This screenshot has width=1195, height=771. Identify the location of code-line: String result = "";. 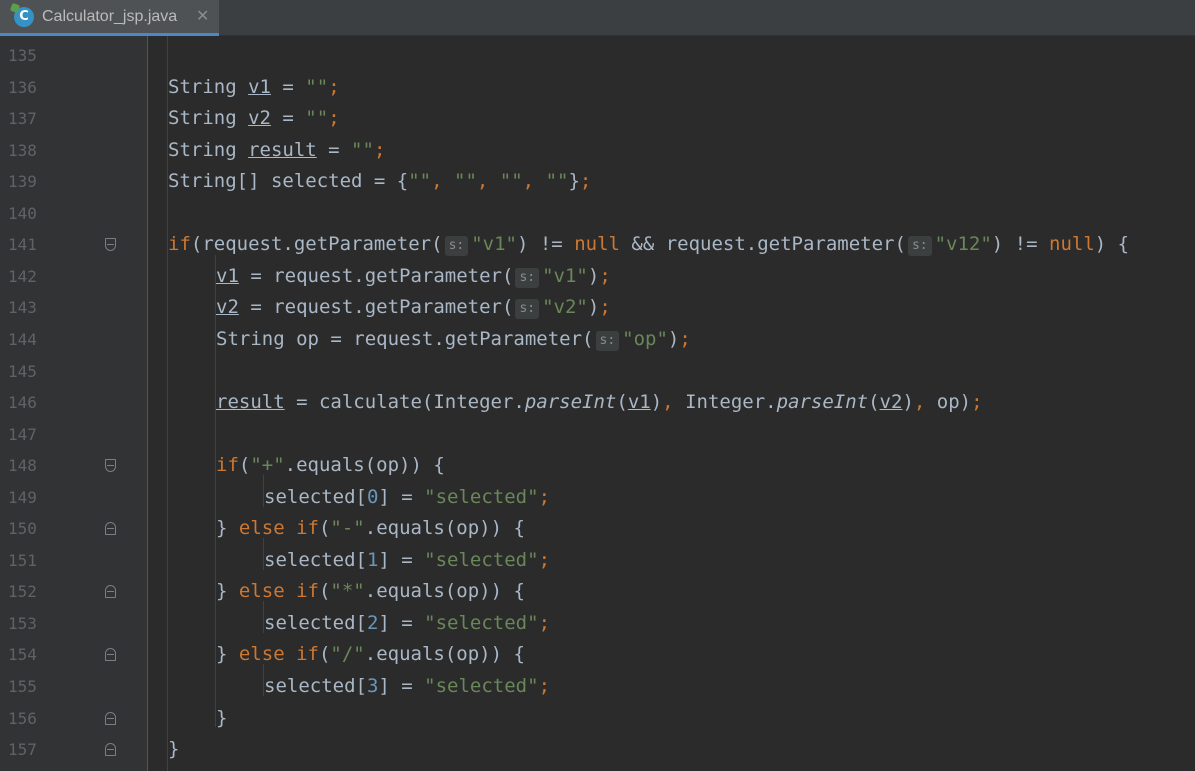
(276, 150).